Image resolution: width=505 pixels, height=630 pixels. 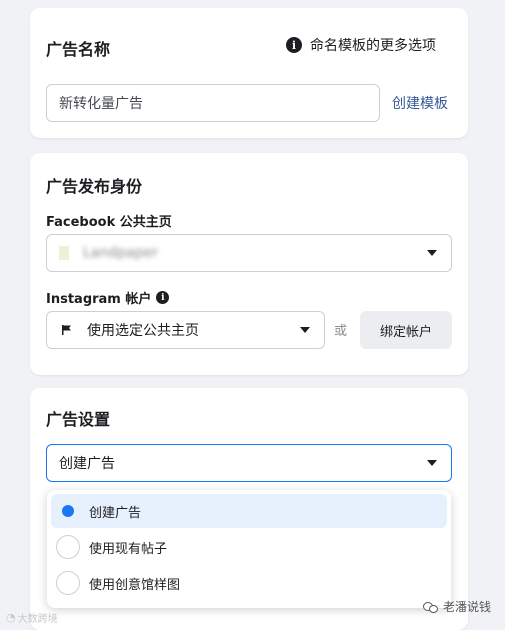 I want to click on menu-item-label: 创建广告, so click(x=115, y=513).